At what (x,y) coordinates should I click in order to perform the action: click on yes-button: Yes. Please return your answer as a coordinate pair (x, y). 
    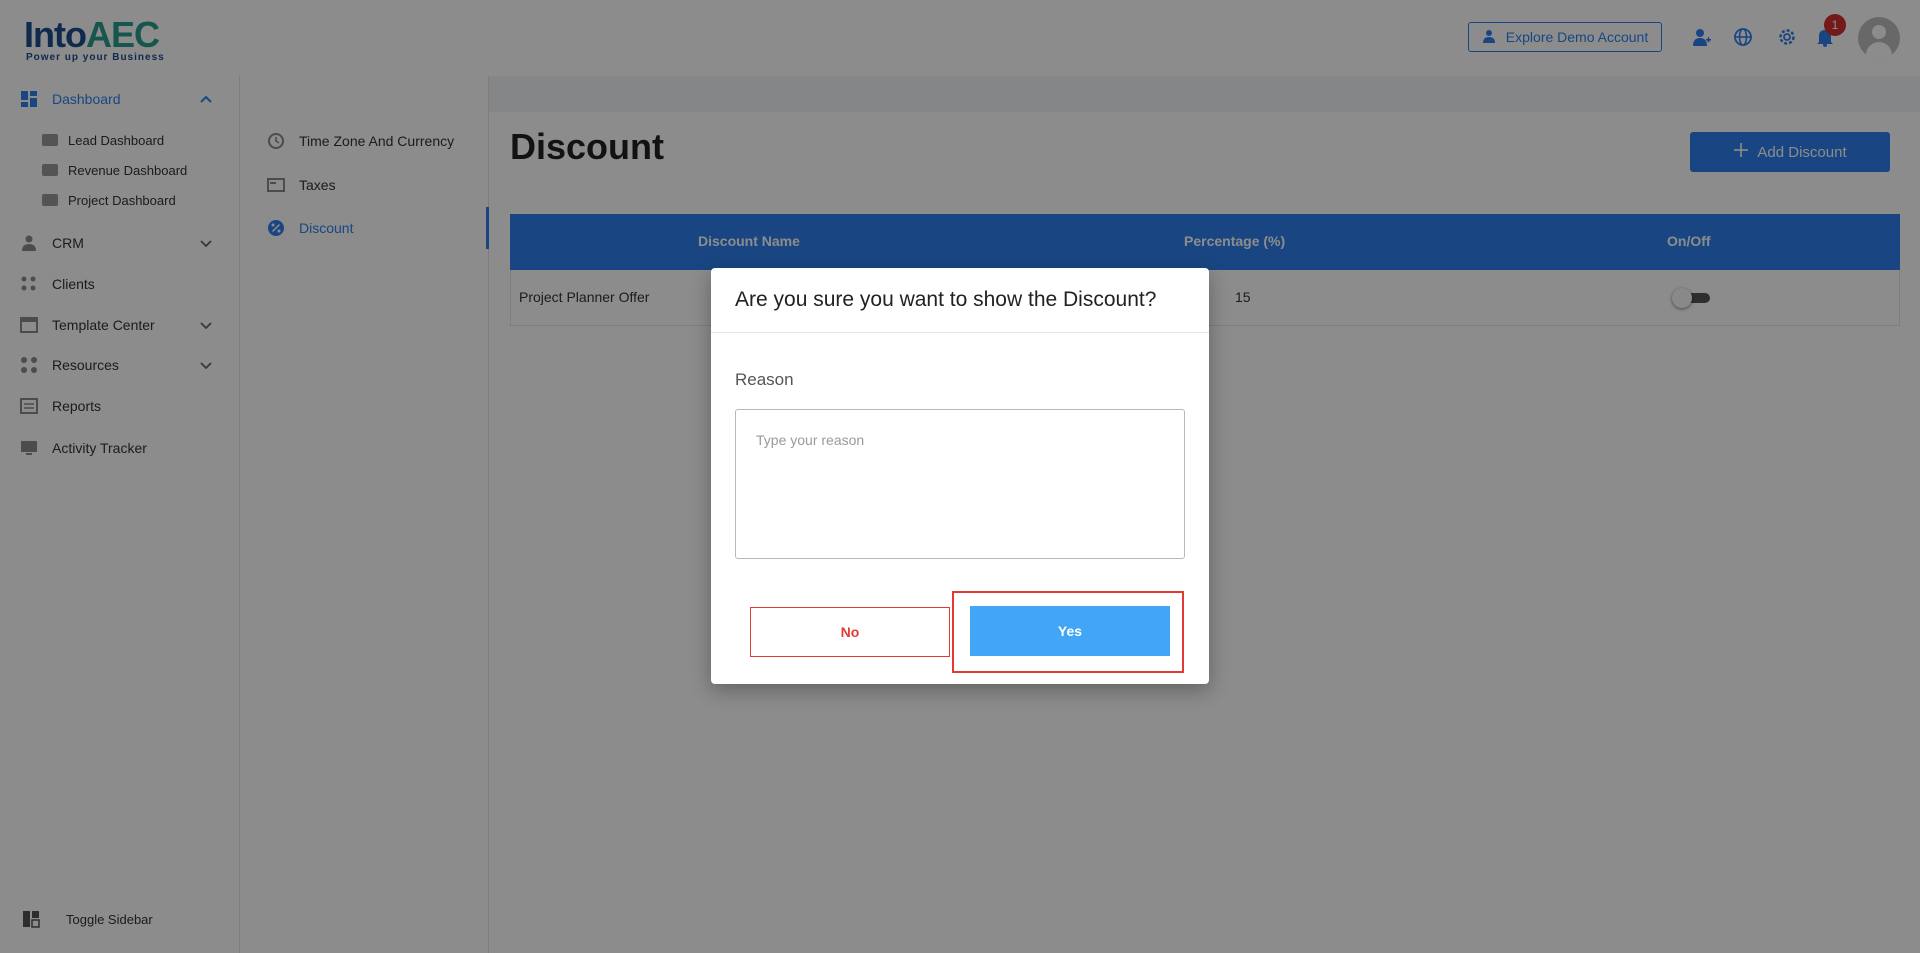
    Looking at the image, I should click on (1070, 631).